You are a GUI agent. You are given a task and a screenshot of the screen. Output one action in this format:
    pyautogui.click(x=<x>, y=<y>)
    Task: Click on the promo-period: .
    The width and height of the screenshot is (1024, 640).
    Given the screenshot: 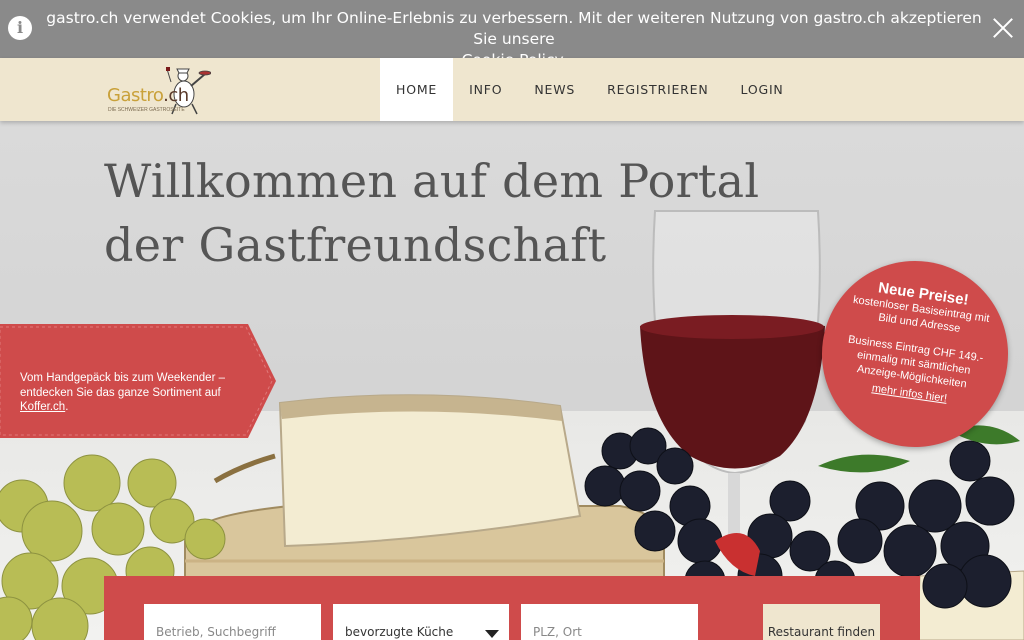 What is the action you would take?
    pyautogui.click(x=67, y=407)
    